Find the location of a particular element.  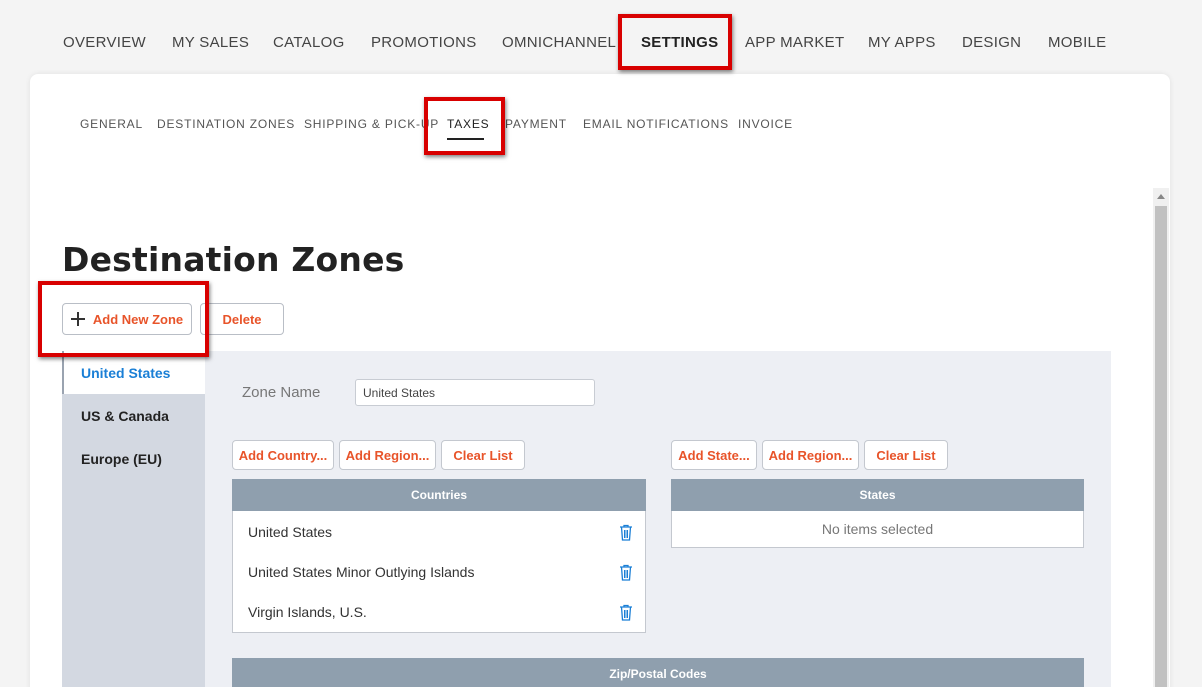

subnav-destination-zones: DESTINATION ZONES is located at coordinates (226, 124).